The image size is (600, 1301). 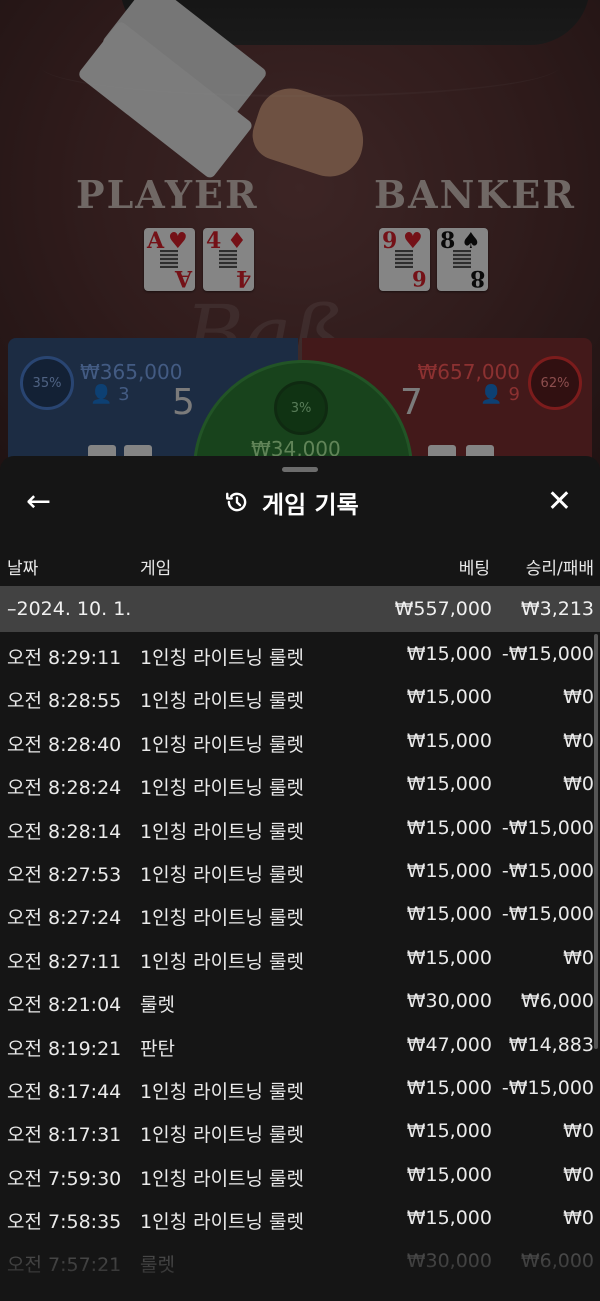 What do you see at coordinates (64, 1265) in the screenshot?
I see `row-date: 오전 7:57:21` at bounding box center [64, 1265].